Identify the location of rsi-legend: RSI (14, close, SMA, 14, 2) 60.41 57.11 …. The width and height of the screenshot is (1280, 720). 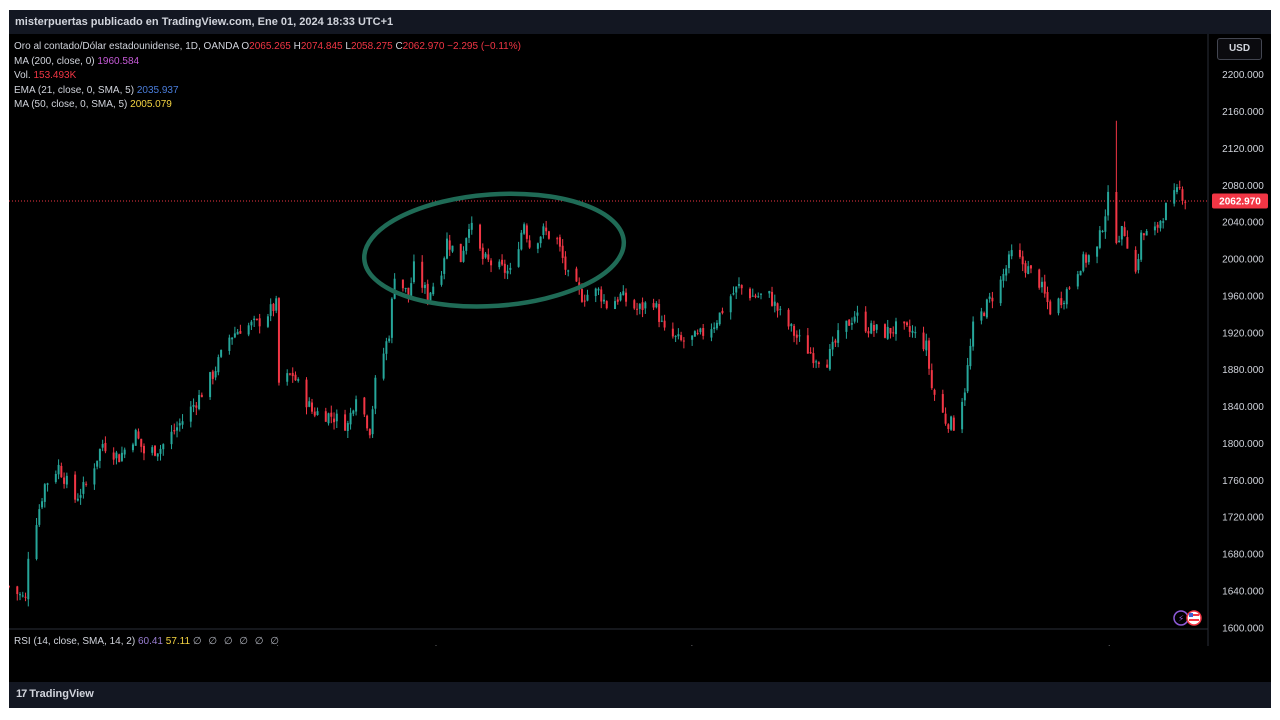
(147, 641).